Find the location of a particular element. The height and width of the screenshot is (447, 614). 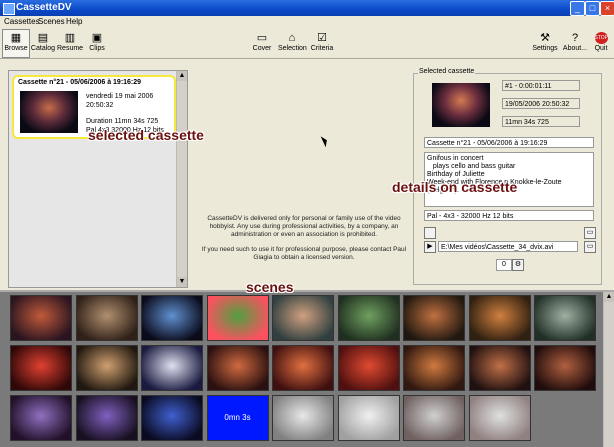

browse-icon: ▦ is located at coordinates (16, 38).